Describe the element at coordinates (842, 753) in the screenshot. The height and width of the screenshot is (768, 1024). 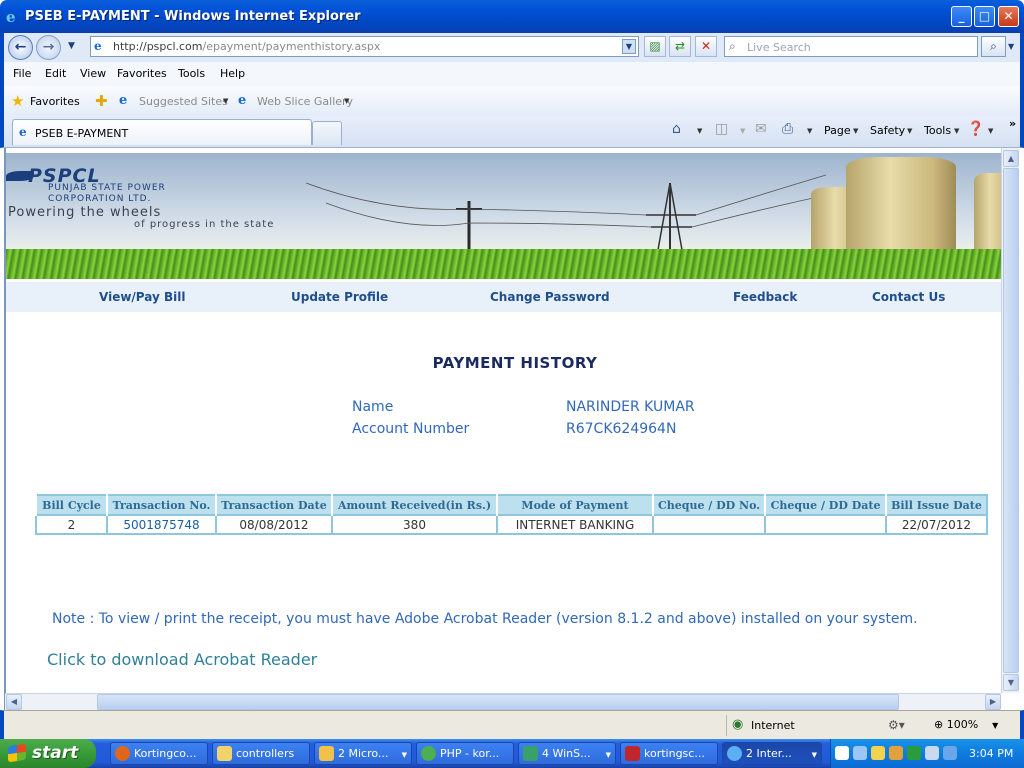
I see `help-tray-icon` at that location.